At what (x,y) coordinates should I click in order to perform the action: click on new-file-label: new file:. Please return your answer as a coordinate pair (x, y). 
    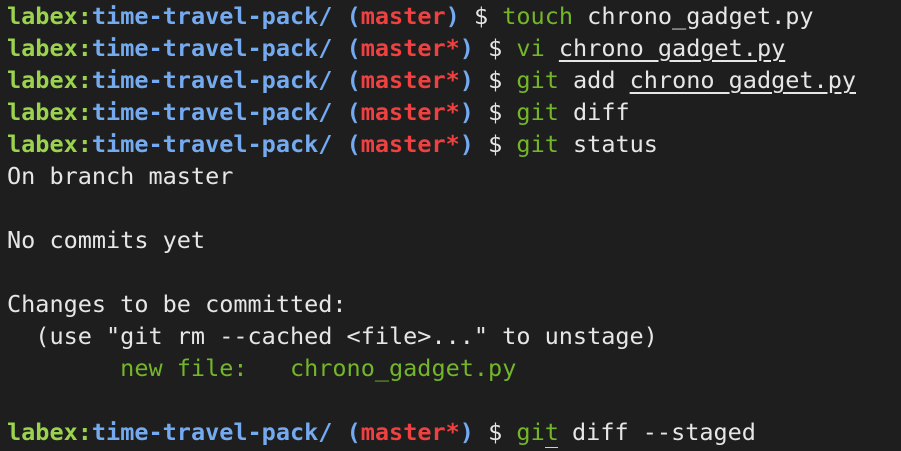
    Looking at the image, I should click on (148, 368).